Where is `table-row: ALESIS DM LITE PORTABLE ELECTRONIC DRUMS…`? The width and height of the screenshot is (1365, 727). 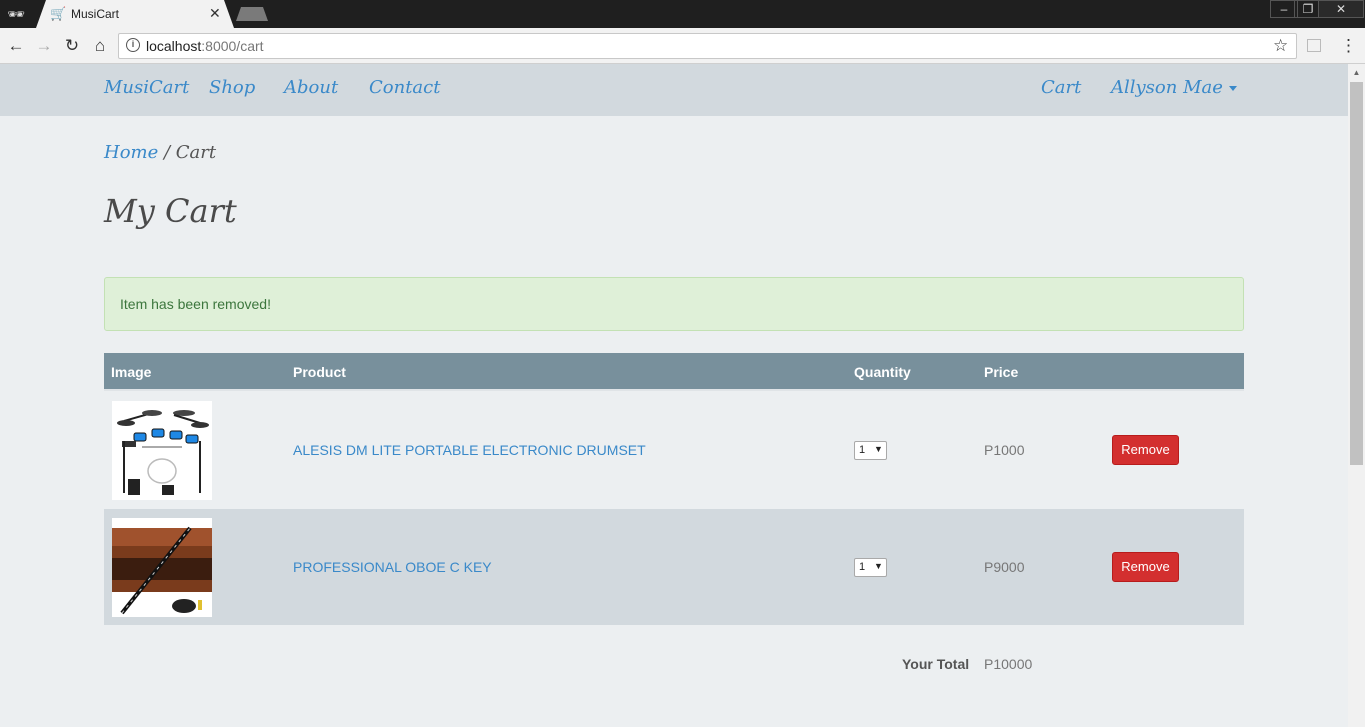 table-row: ALESIS DM LITE PORTABLE ELECTRONIC DRUMS… is located at coordinates (674, 450).